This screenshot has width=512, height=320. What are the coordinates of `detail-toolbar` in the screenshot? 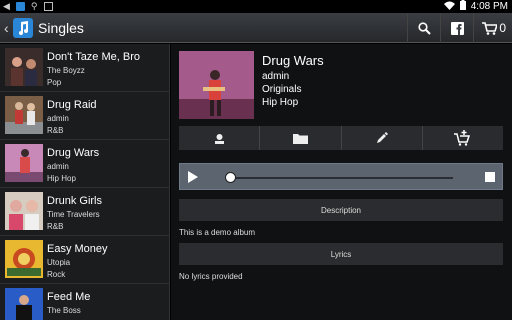 It's located at (341, 138).